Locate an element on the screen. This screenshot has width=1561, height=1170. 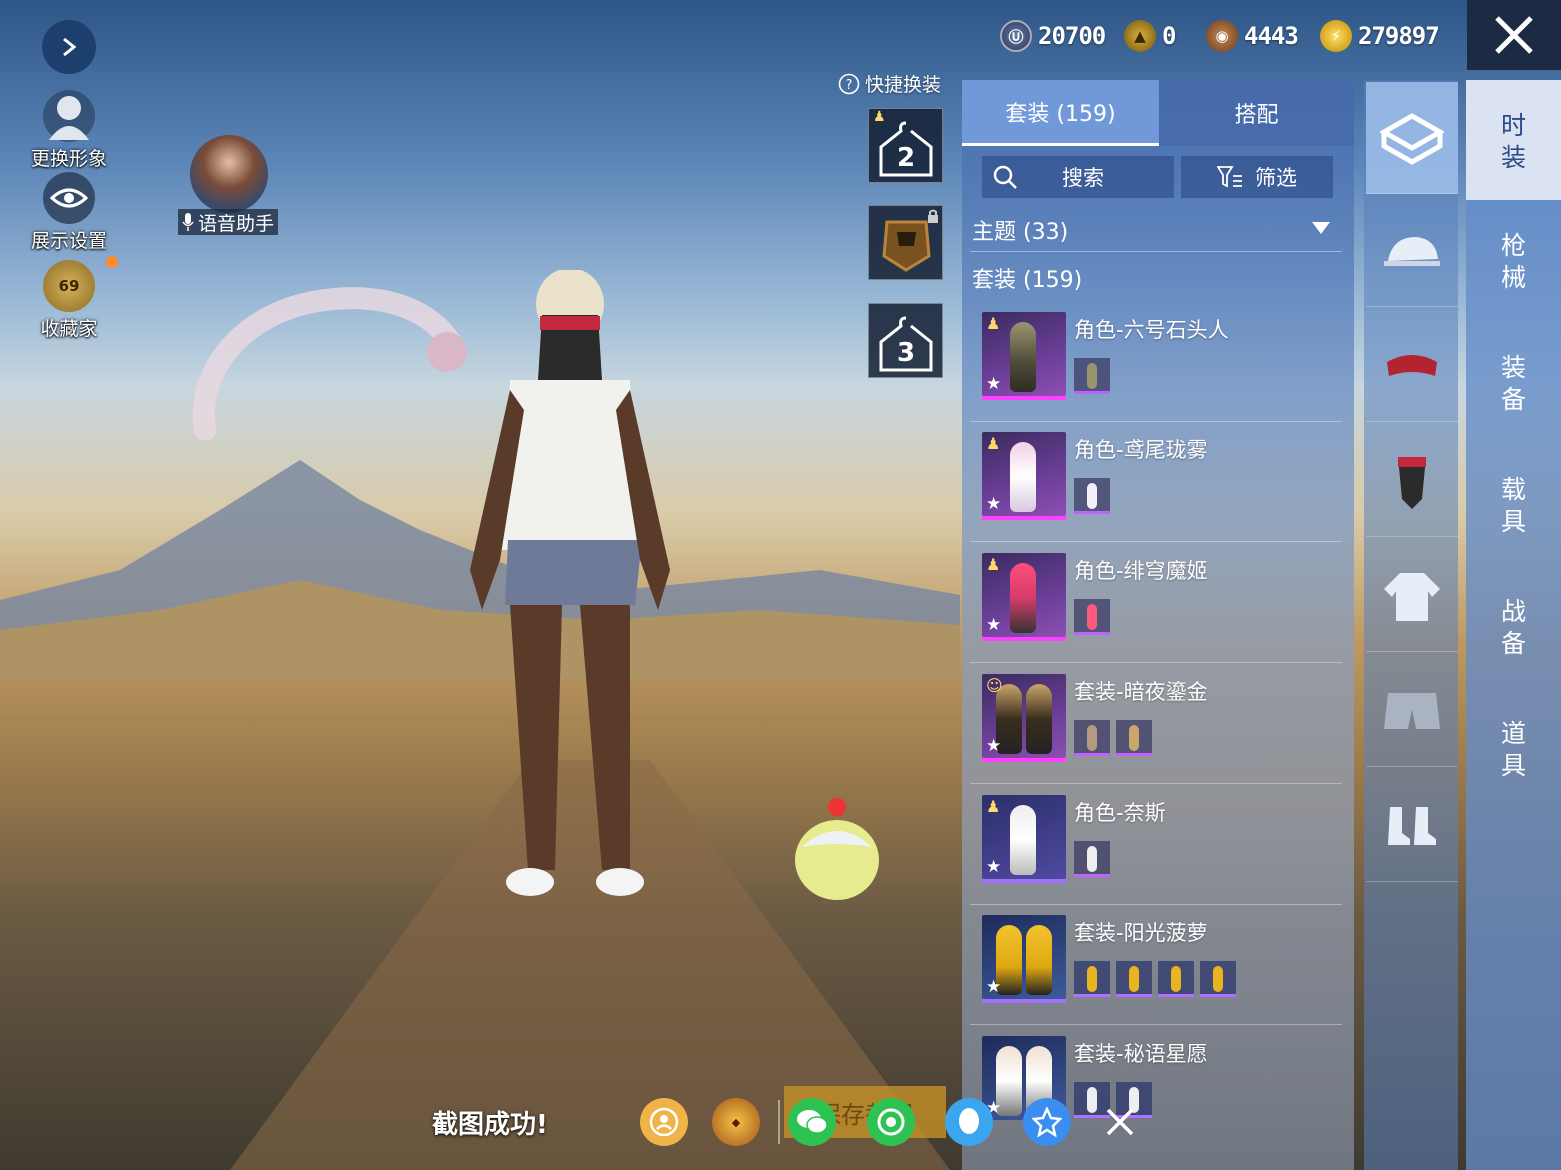
filter-label: 筛选 is located at coordinates (1276, 178).